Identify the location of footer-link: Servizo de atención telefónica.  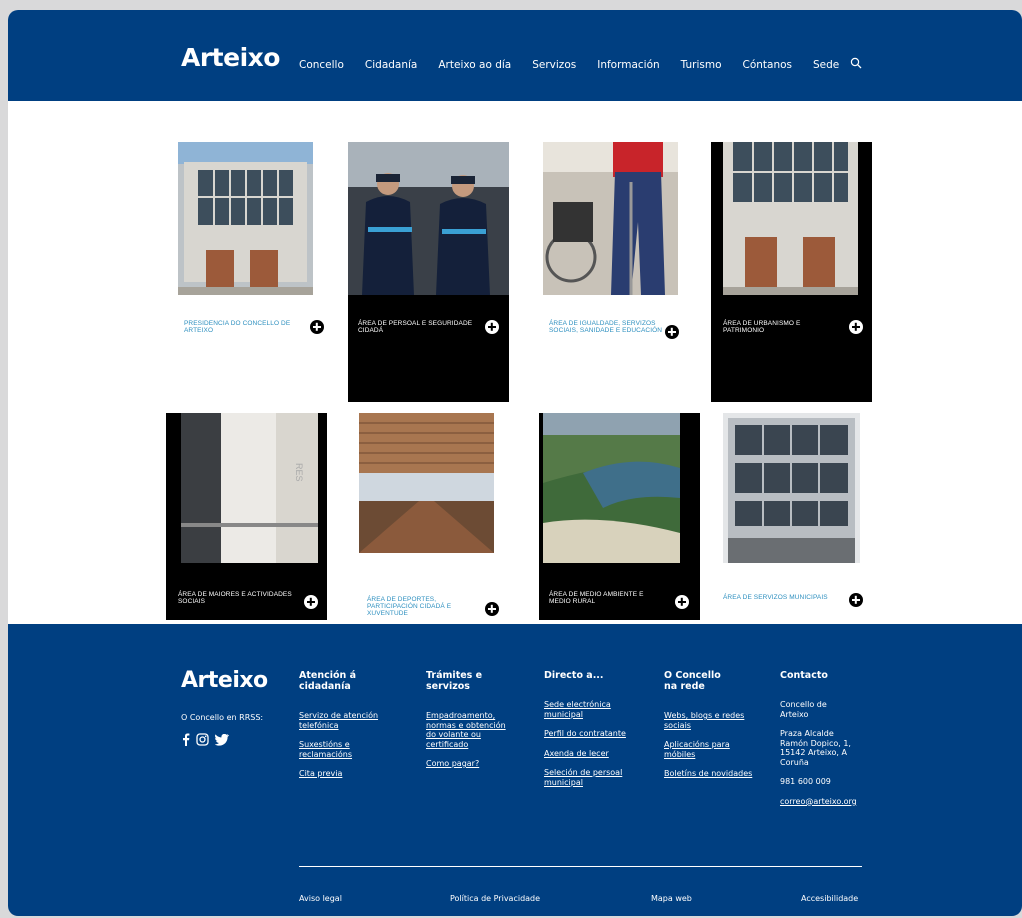
(344, 720).